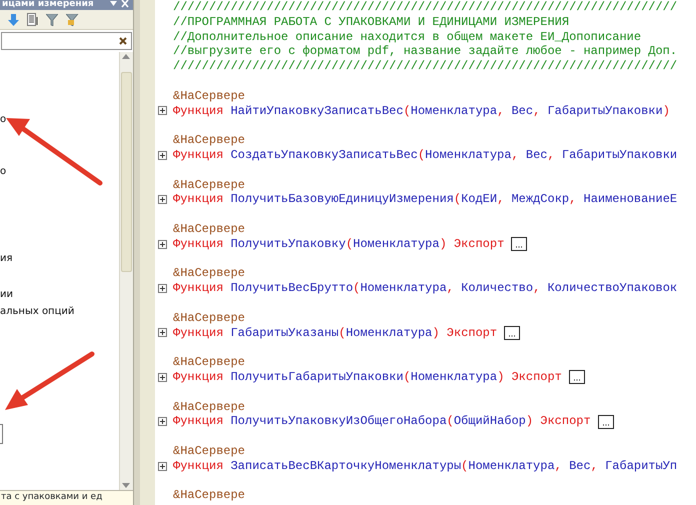  I want to click on list-item: ия, so click(59, 258).